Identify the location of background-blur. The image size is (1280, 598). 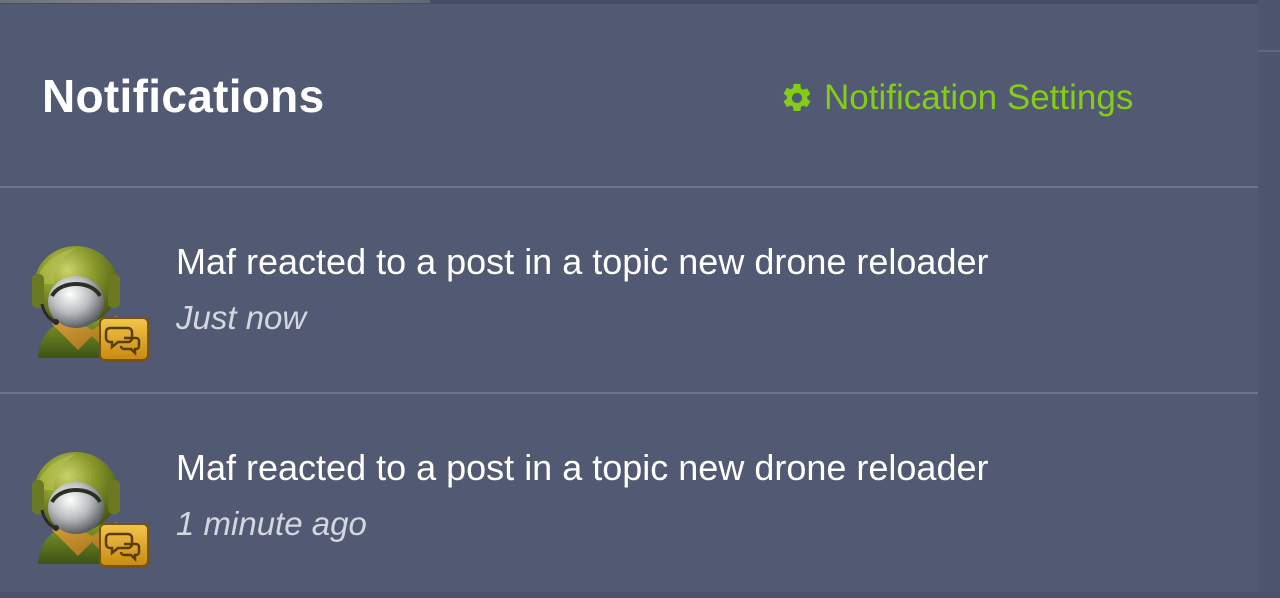
(215, 1).